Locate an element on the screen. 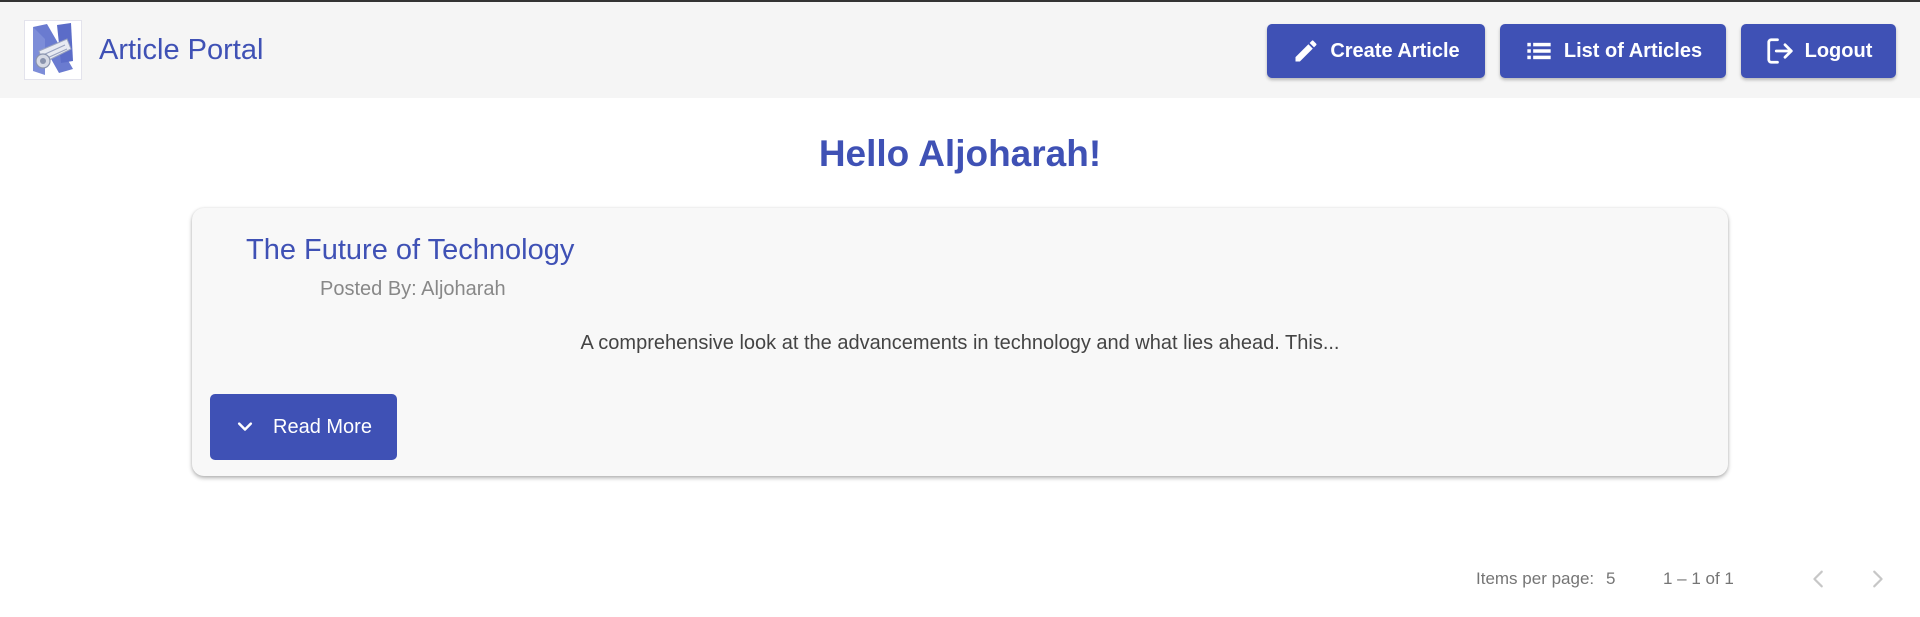 This screenshot has width=1920, height=617. article-author: Posted By: Aljoharah is located at coordinates (413, 289).